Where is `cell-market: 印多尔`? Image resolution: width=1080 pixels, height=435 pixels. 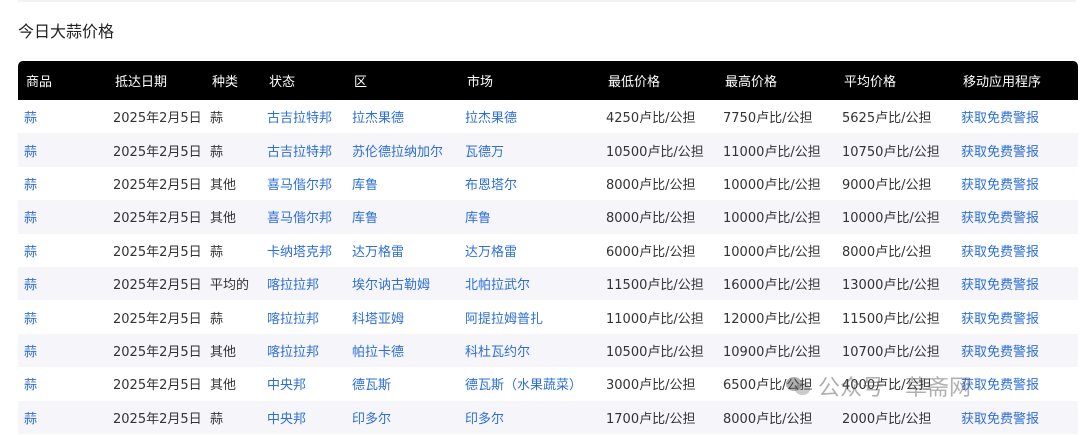
cell-market: 印多尔 is located at coordinates (529, 417).